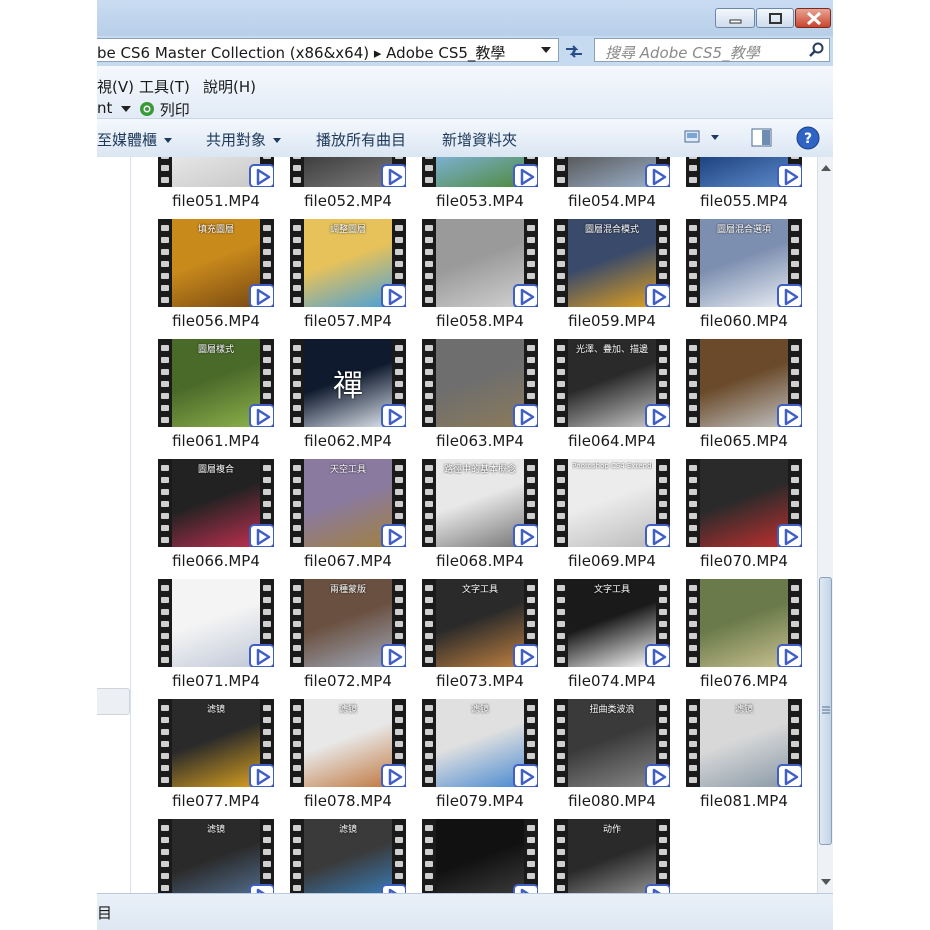 The height and width of the screenshot is (930, 930). What do you see at coordinates (113, 701) in the screenshot?
I see `nav-selected-item` at bounding box center [113, 701].